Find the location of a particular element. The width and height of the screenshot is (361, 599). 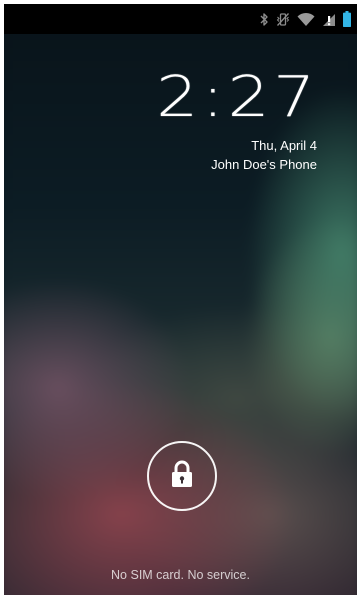

carrier-status-text: No SIM card. No service. is located at coordinates (180, 575).